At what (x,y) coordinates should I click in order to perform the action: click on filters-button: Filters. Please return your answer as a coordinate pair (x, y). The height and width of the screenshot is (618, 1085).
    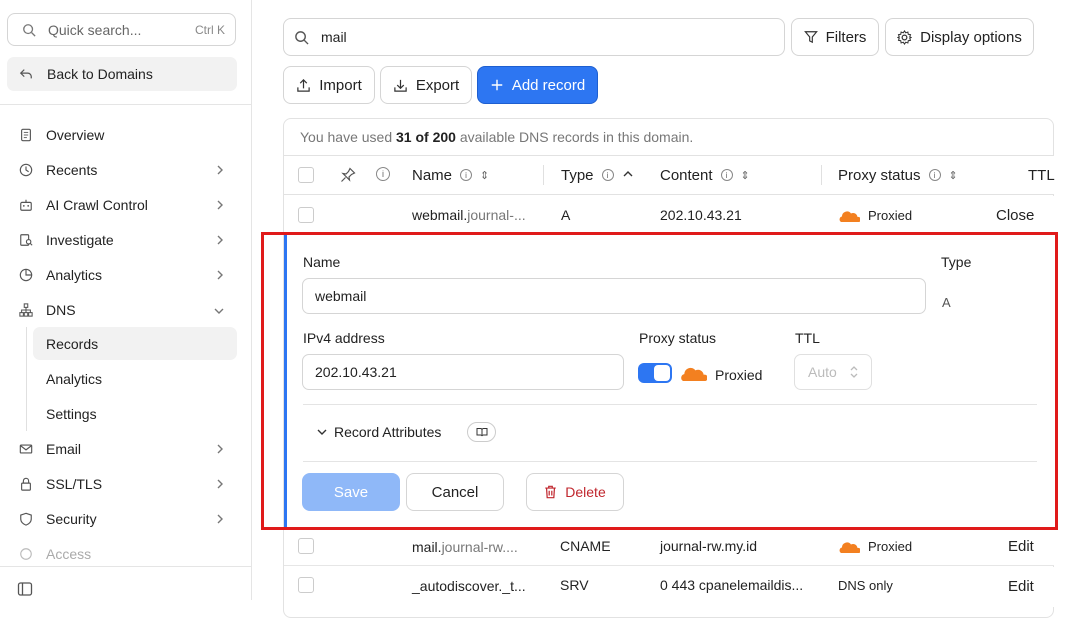
    Looking at the image, I should click on (835, 37).